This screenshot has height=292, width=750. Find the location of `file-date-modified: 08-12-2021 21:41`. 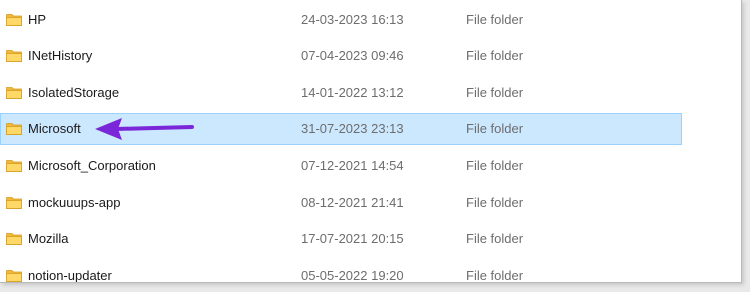

file-date-modified: 08-12-2021 21:41 is located at coordinates (352, 202).